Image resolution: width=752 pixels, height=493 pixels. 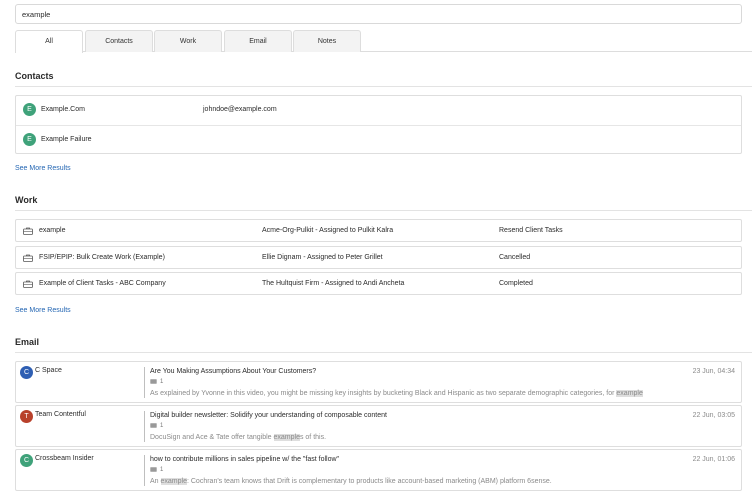 What do you see at coordinates (60, 414) in the screenshot?
I see `email-sender: Team Contentful` at bounding box center [60, 414].